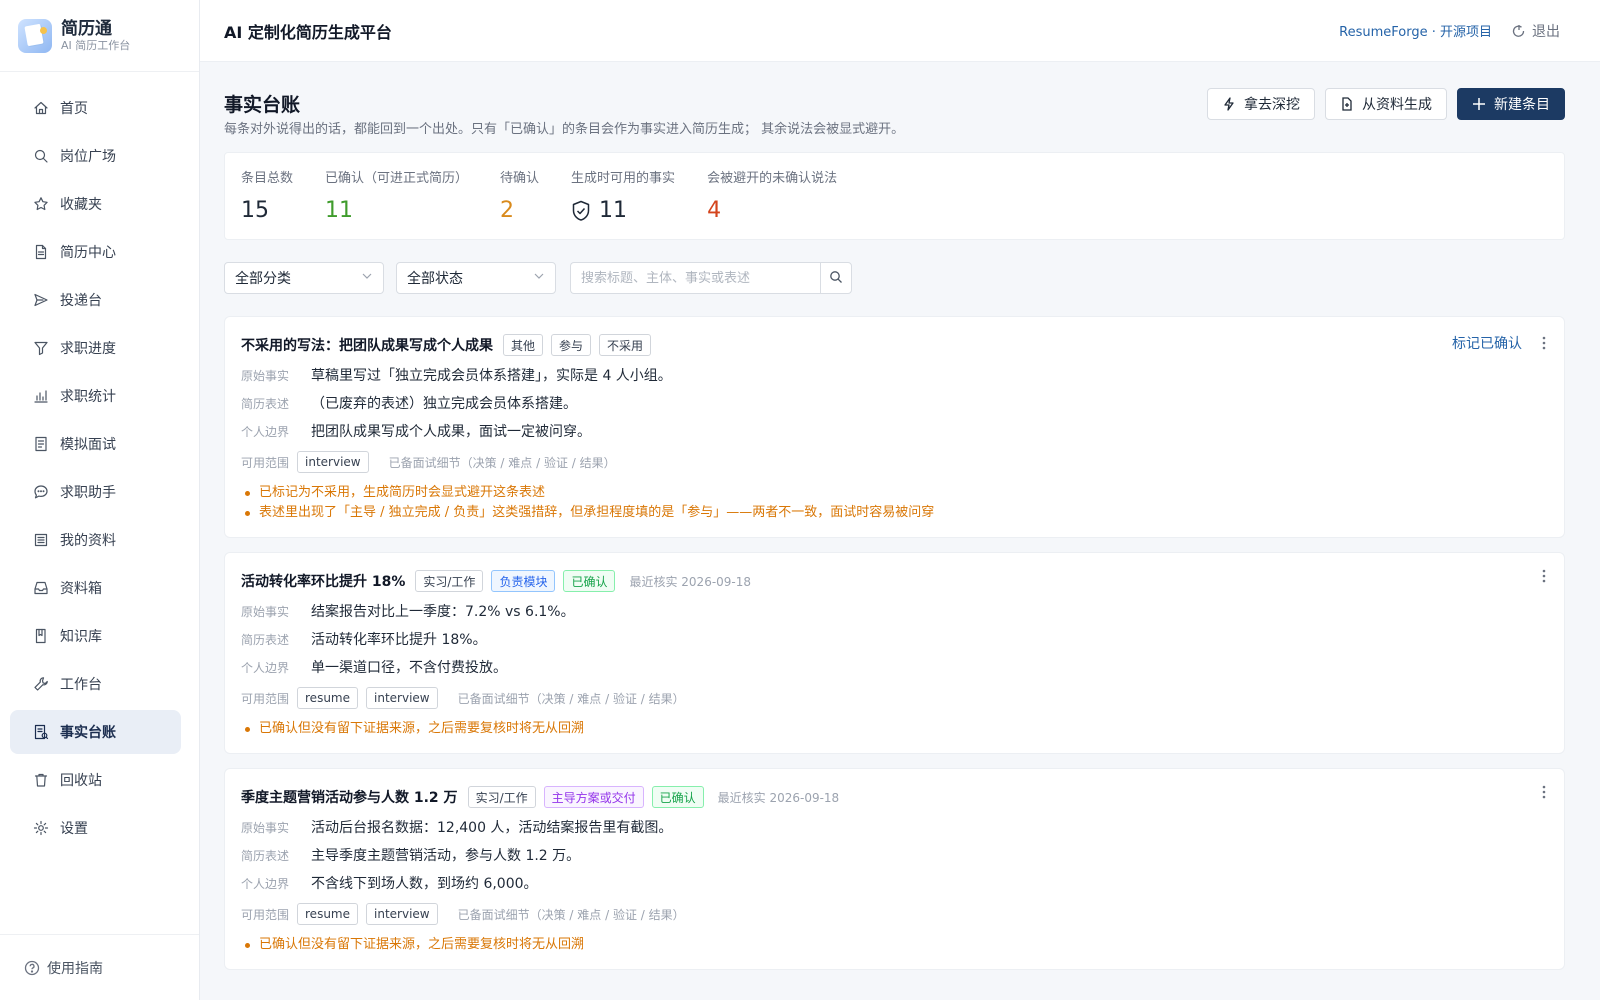 This screenshot has height=1000, width=1600. What do you see at coordinates (1261, 104) in the screenshot?
I see `dig-button: 拿去深挖` at bounding box center [1261, 104].